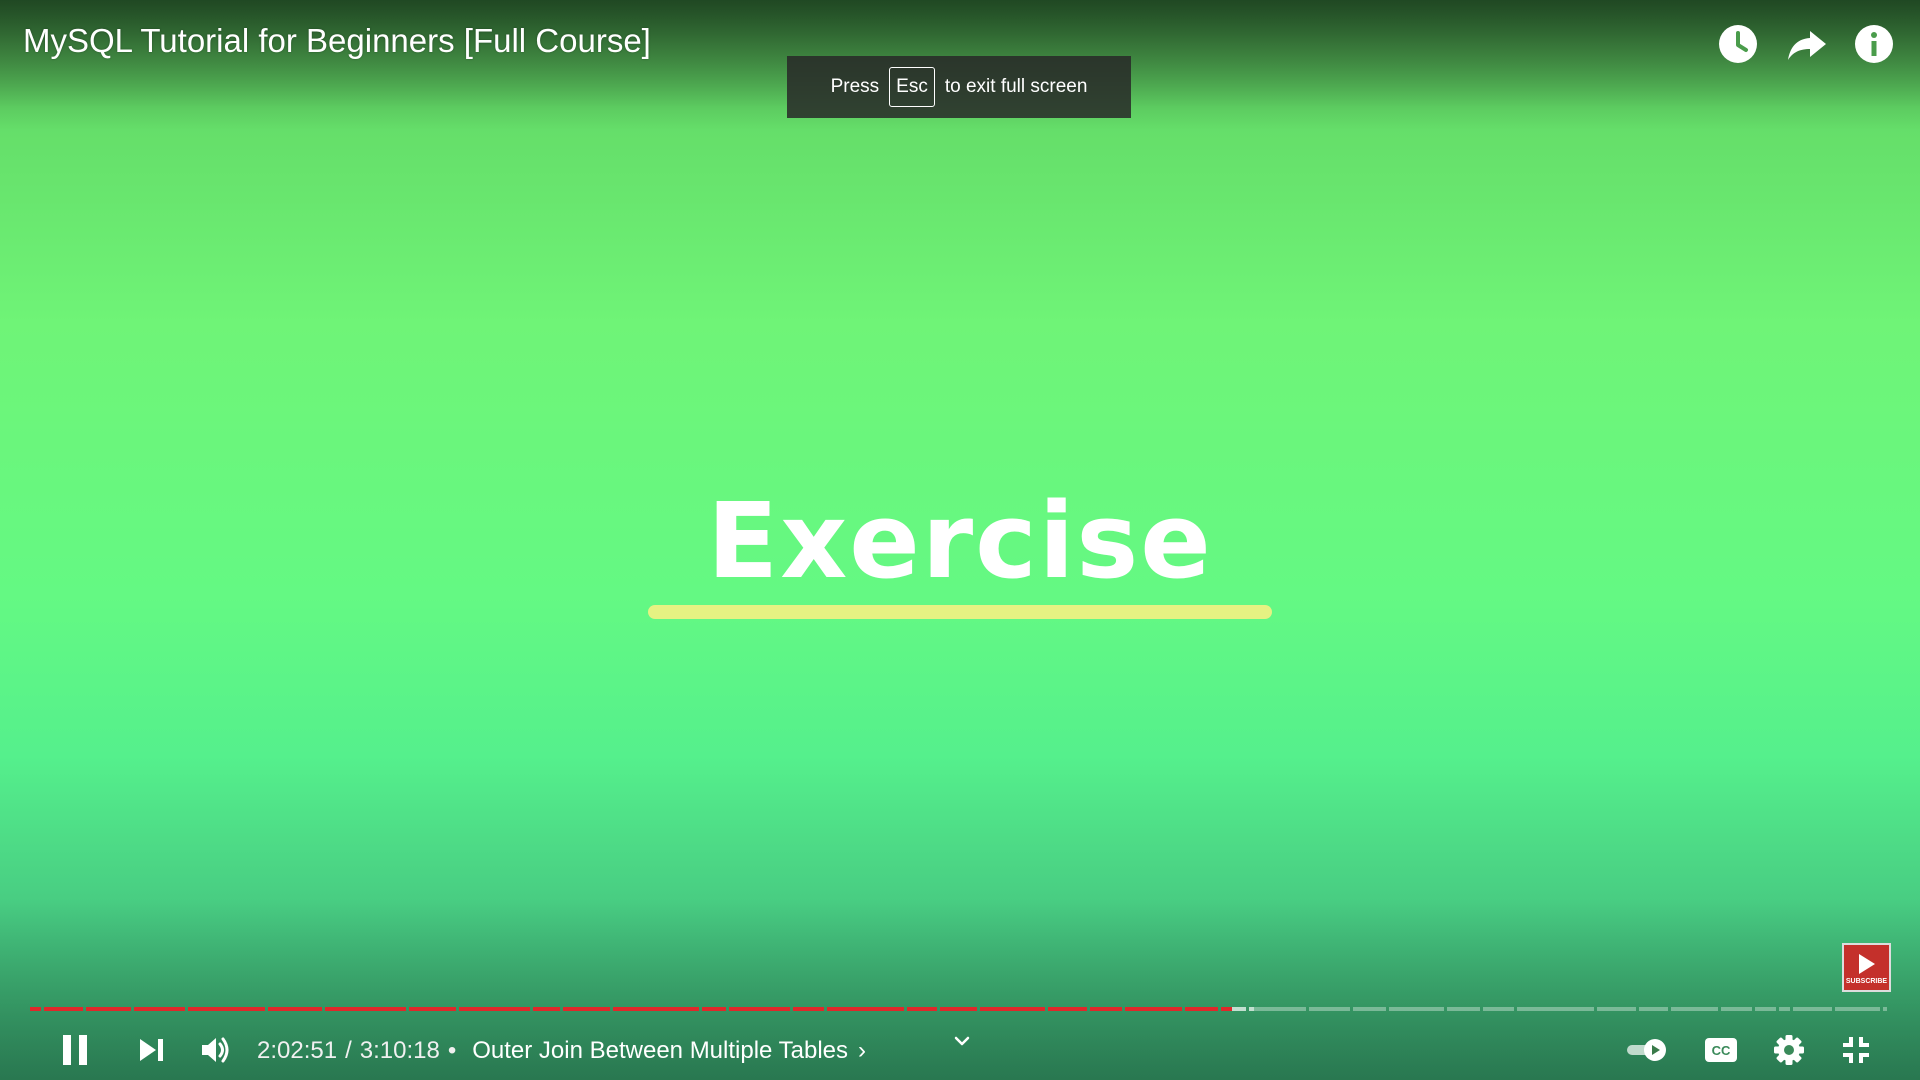 The height and width of the screenshot is (1080, 1920). I want to click on chevron-right-icon: ›, so click(862, 1051).